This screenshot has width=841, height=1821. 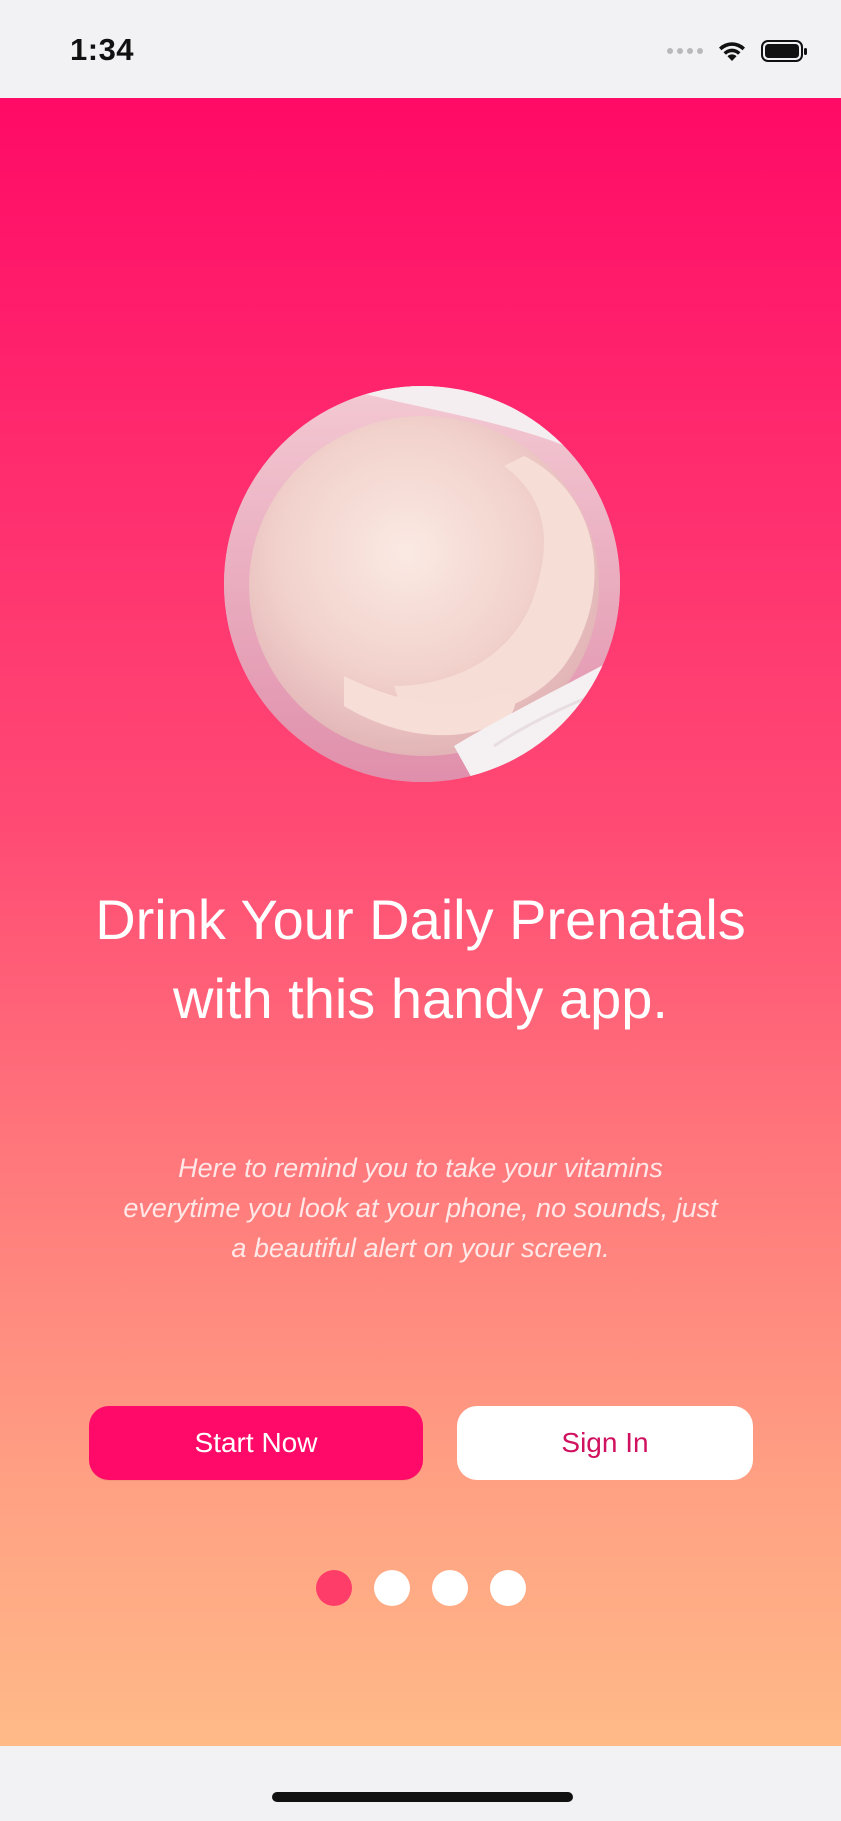 What do you see at coordinates (256, 1443) in the screenshot?
I see `start-now-button: Start Now` at bounding box center [256, 1443].